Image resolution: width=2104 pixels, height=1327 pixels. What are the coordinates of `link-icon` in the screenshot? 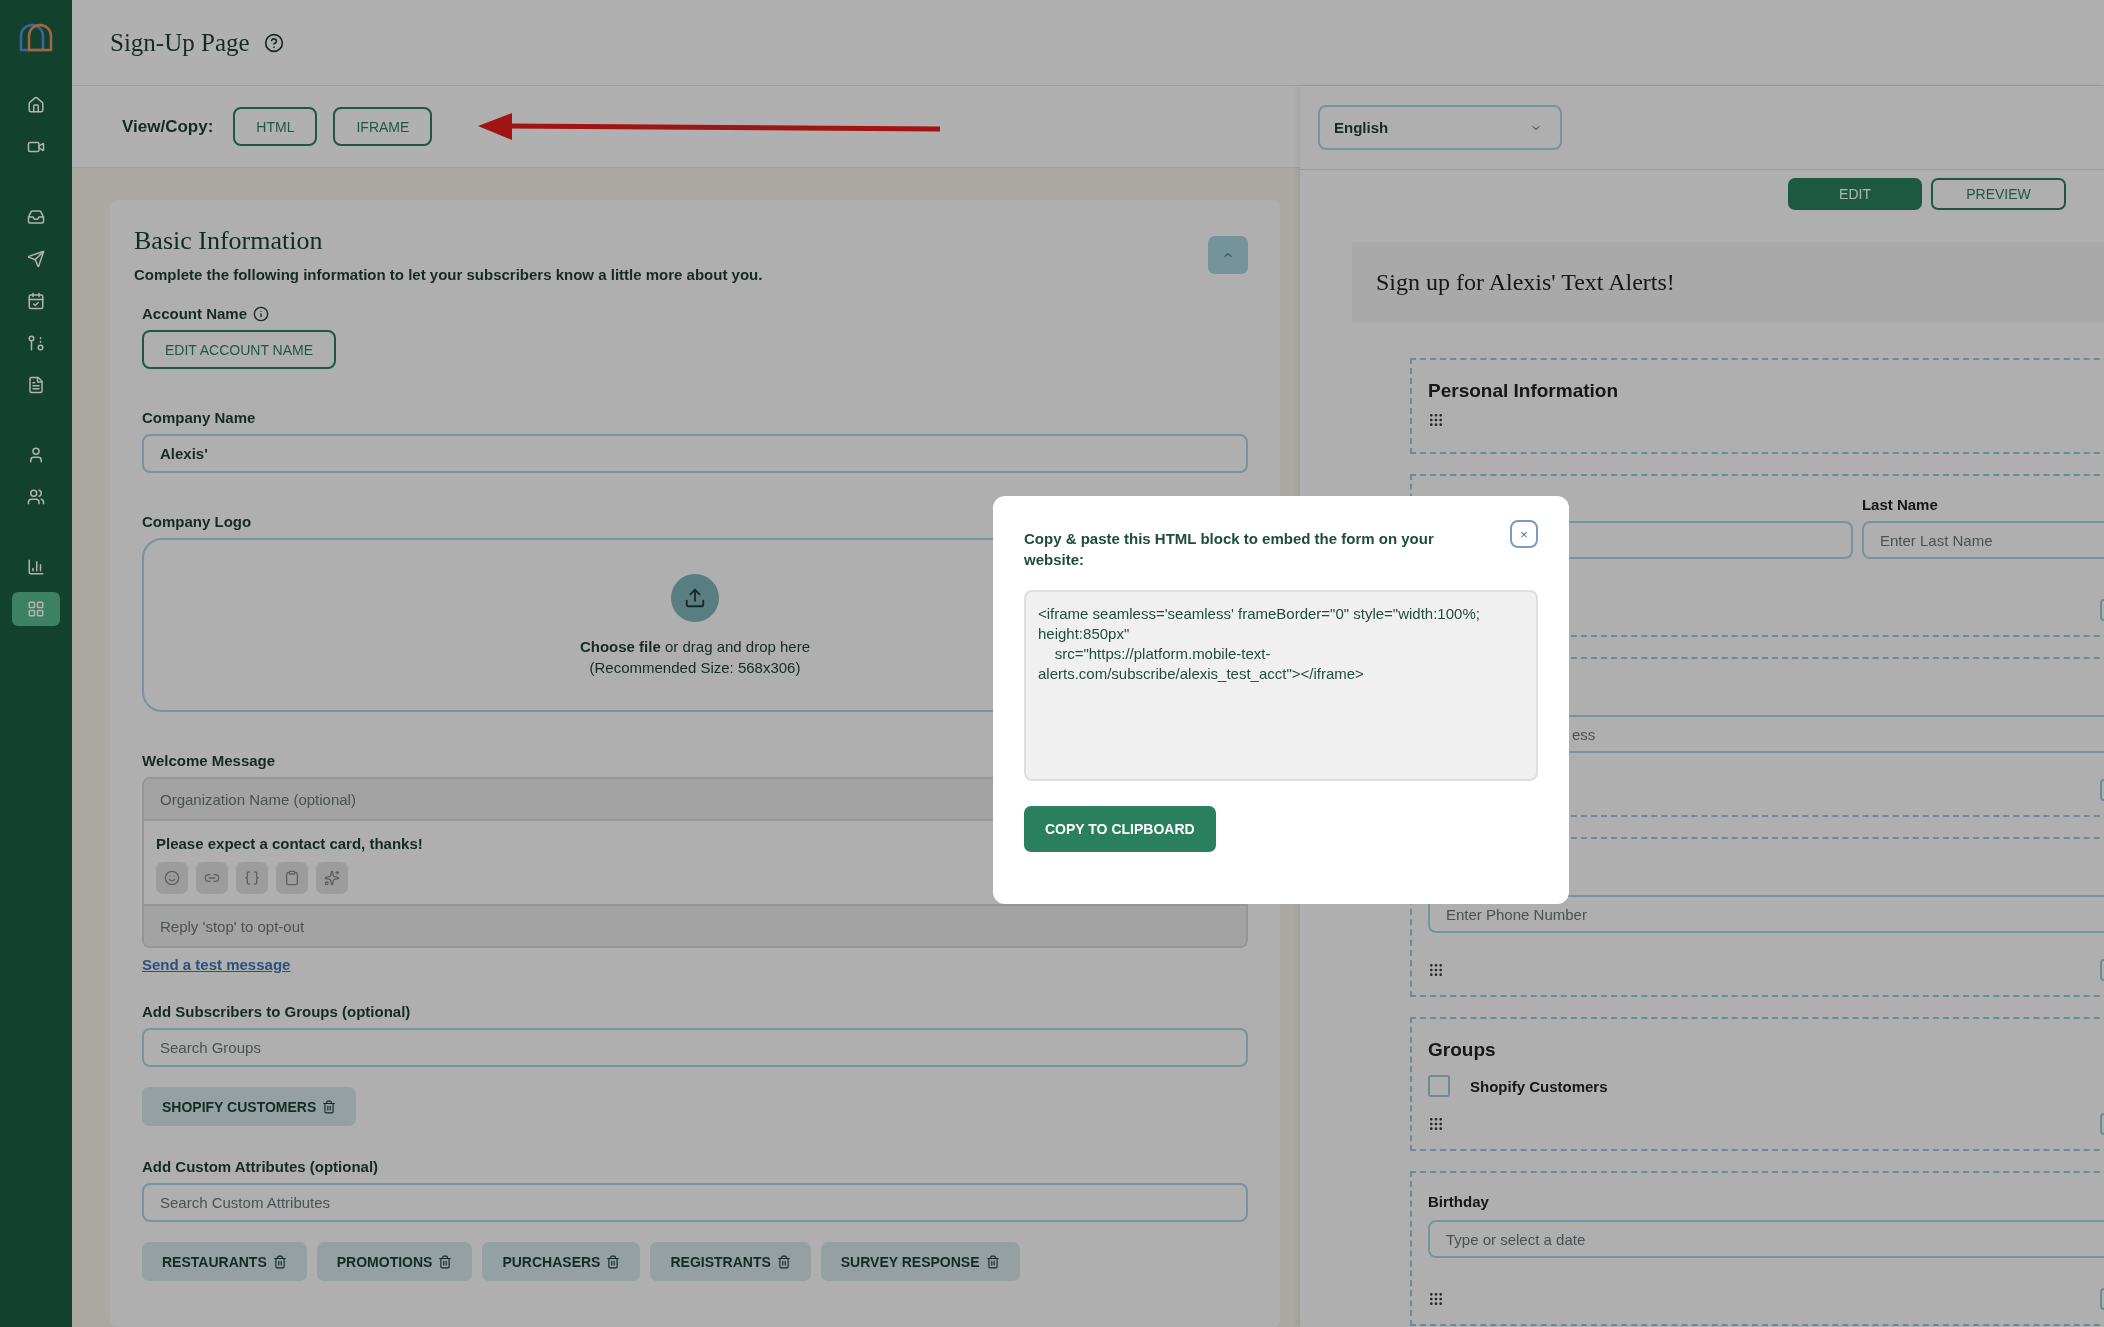 It's located at (212, 878).